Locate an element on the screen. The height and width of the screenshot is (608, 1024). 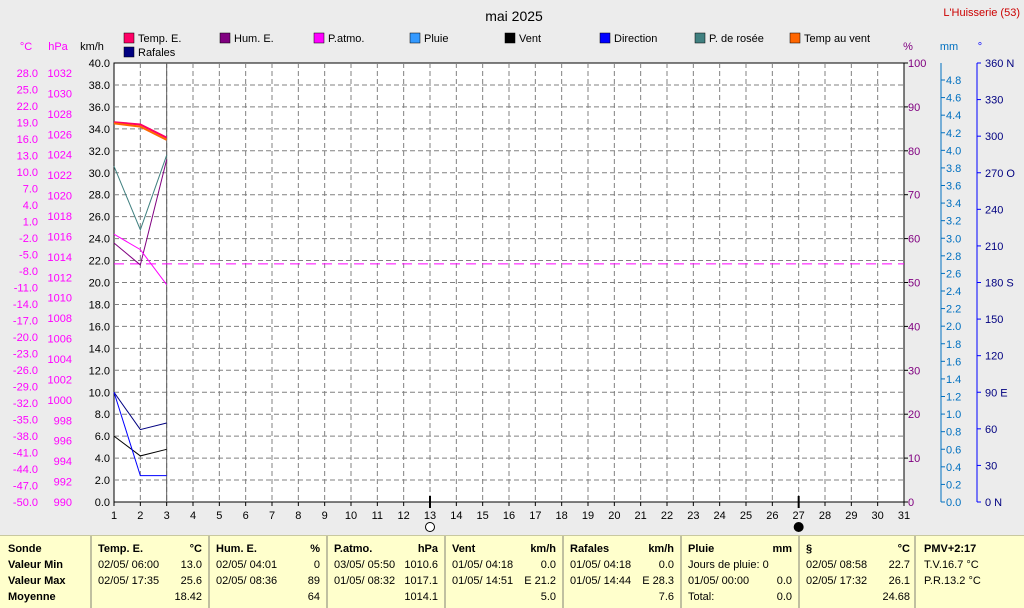
summary-max-date: 02/05/ 08:36 is located at coordinates (247, 581).